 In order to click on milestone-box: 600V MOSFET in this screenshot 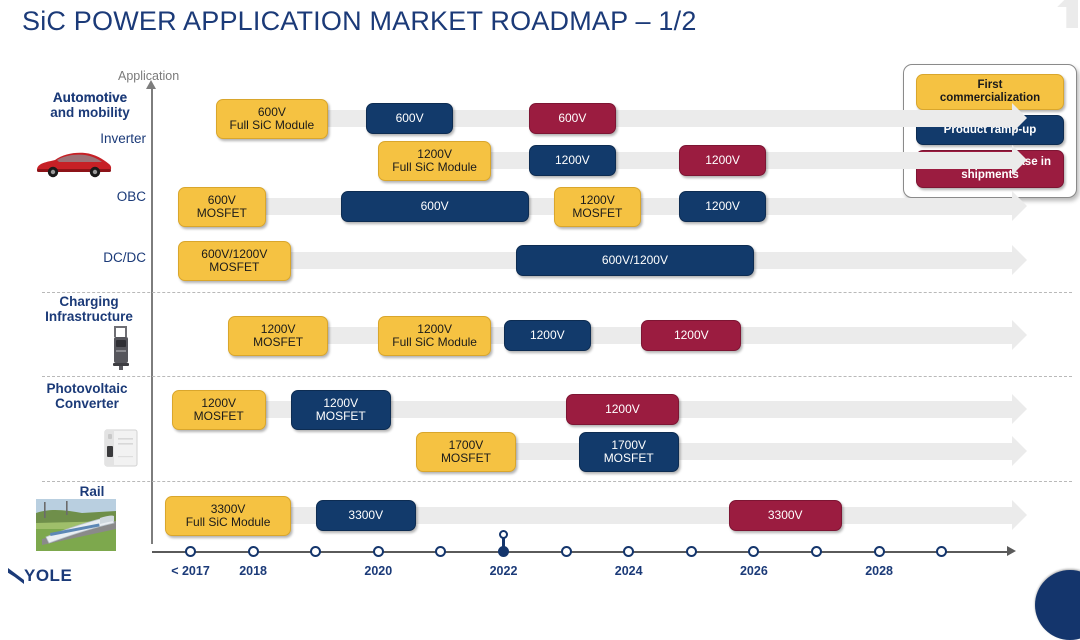, I will do `click(221, 207)`.